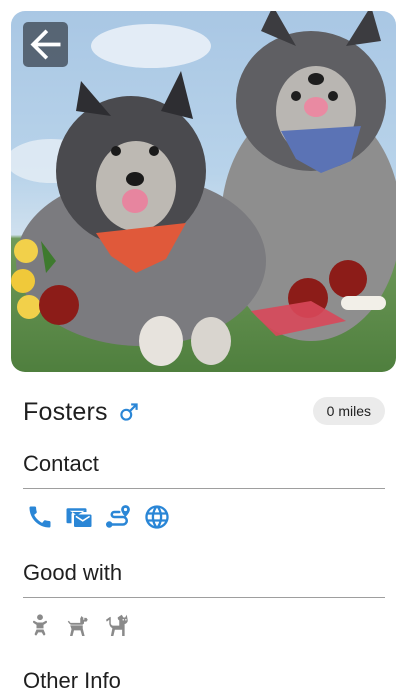 This screenshot has width=407, height=695. What do you see at coordinates (98, 517) in the screenshot?
I see `contact-icons` at bounding box center [98, 517].